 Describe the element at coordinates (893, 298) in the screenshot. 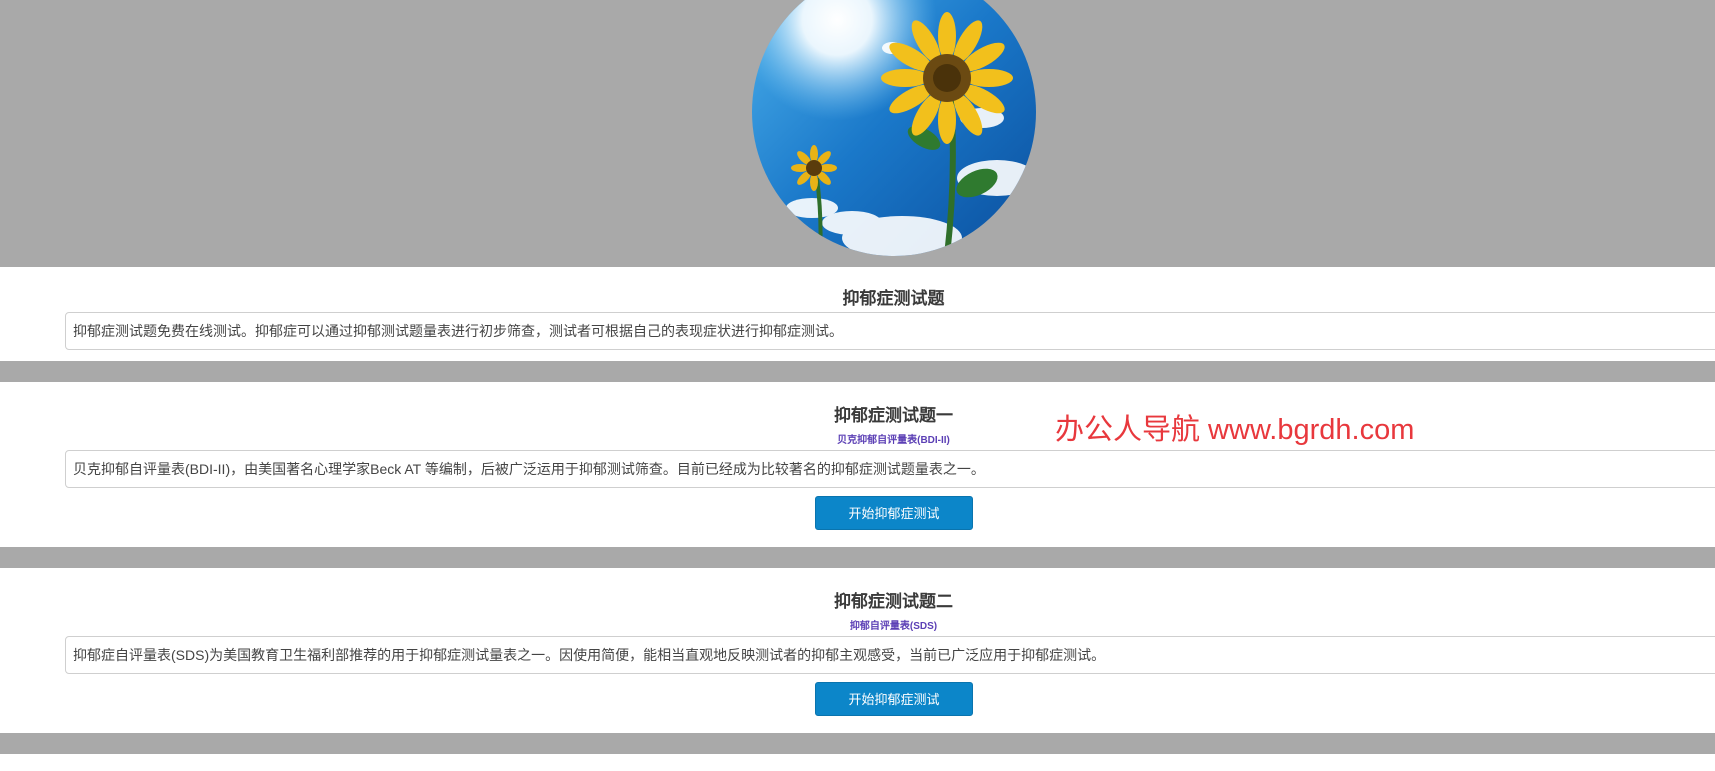

I see `intro-title: 抑郁症测试题` at that location.